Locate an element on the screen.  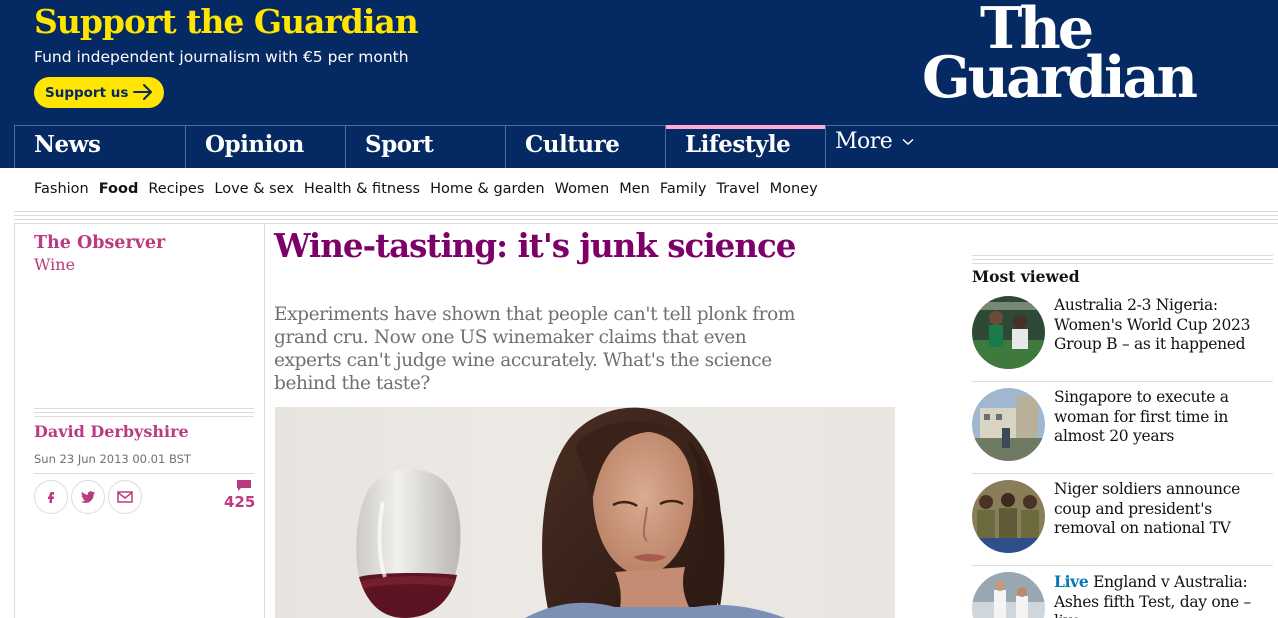
support-title: Support the Guardian is located at coordinates (226, 21).